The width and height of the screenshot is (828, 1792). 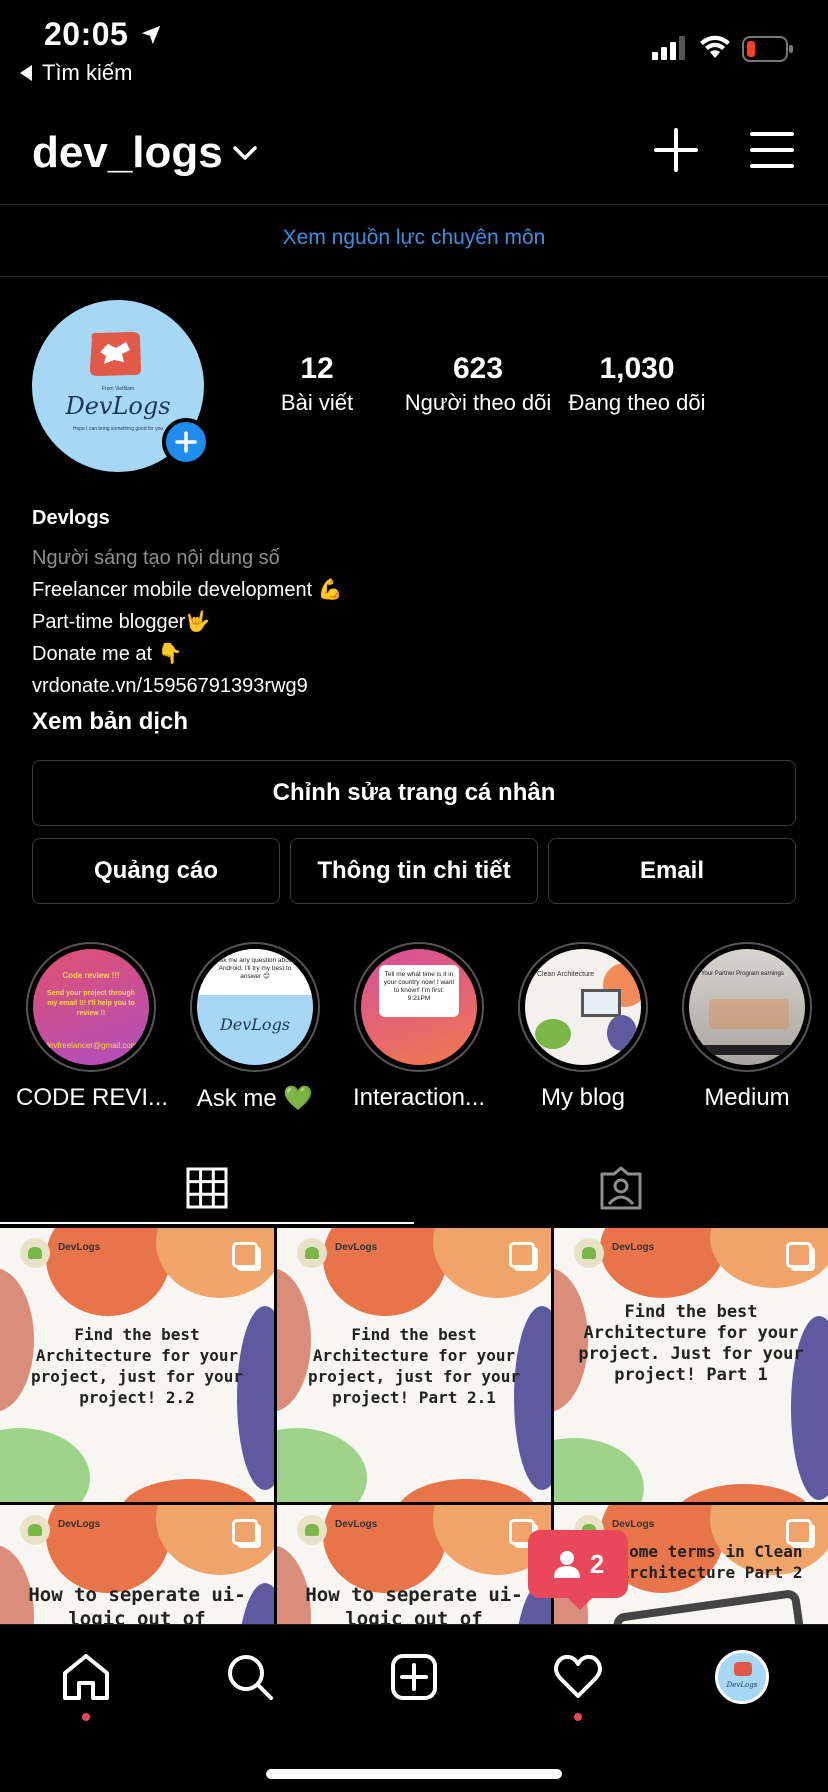 What do you see at coordinates (742, 1685) in the screenshot?
I see `profile-avatar-brand: DevLogs` at bounding box center [742, 1685].